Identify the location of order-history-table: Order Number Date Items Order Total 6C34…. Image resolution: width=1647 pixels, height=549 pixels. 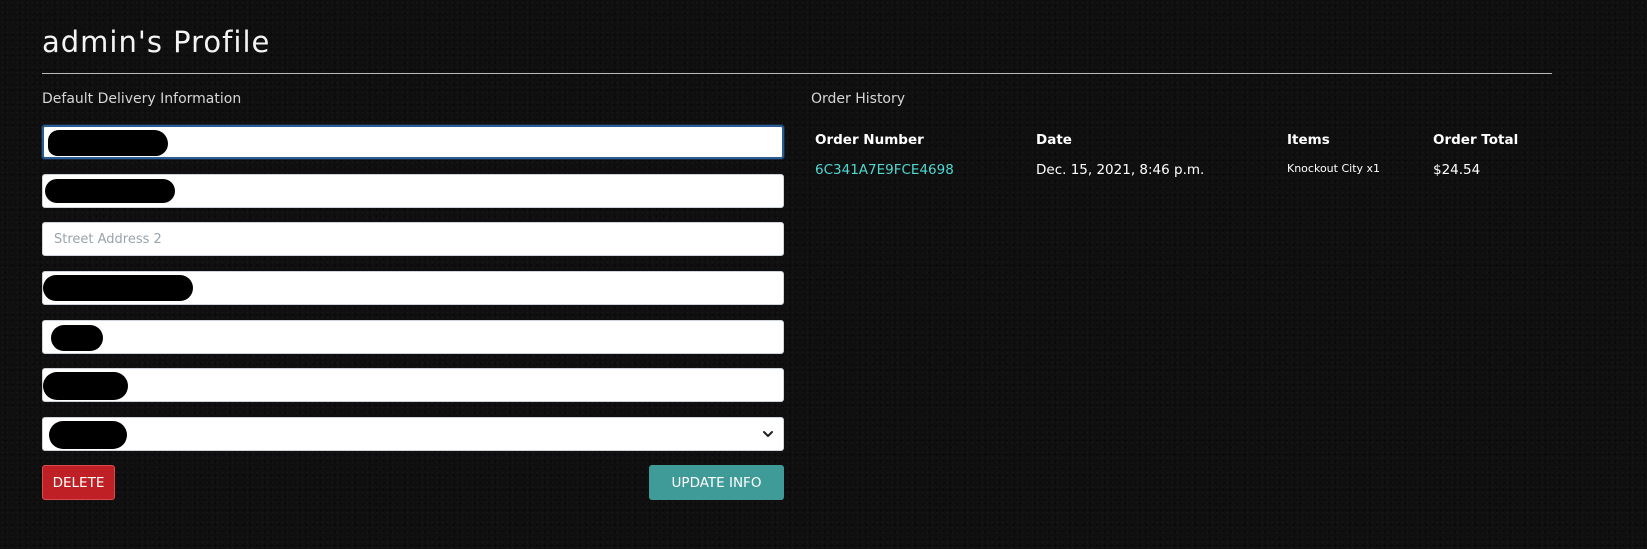
(1174, 154).